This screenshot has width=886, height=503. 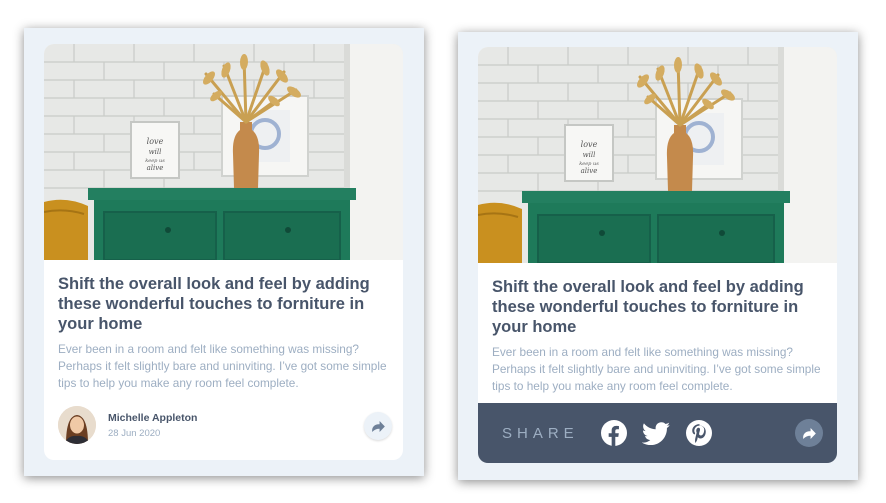 I want to click on share-bar: SHARE, so click(x=657, y=433).